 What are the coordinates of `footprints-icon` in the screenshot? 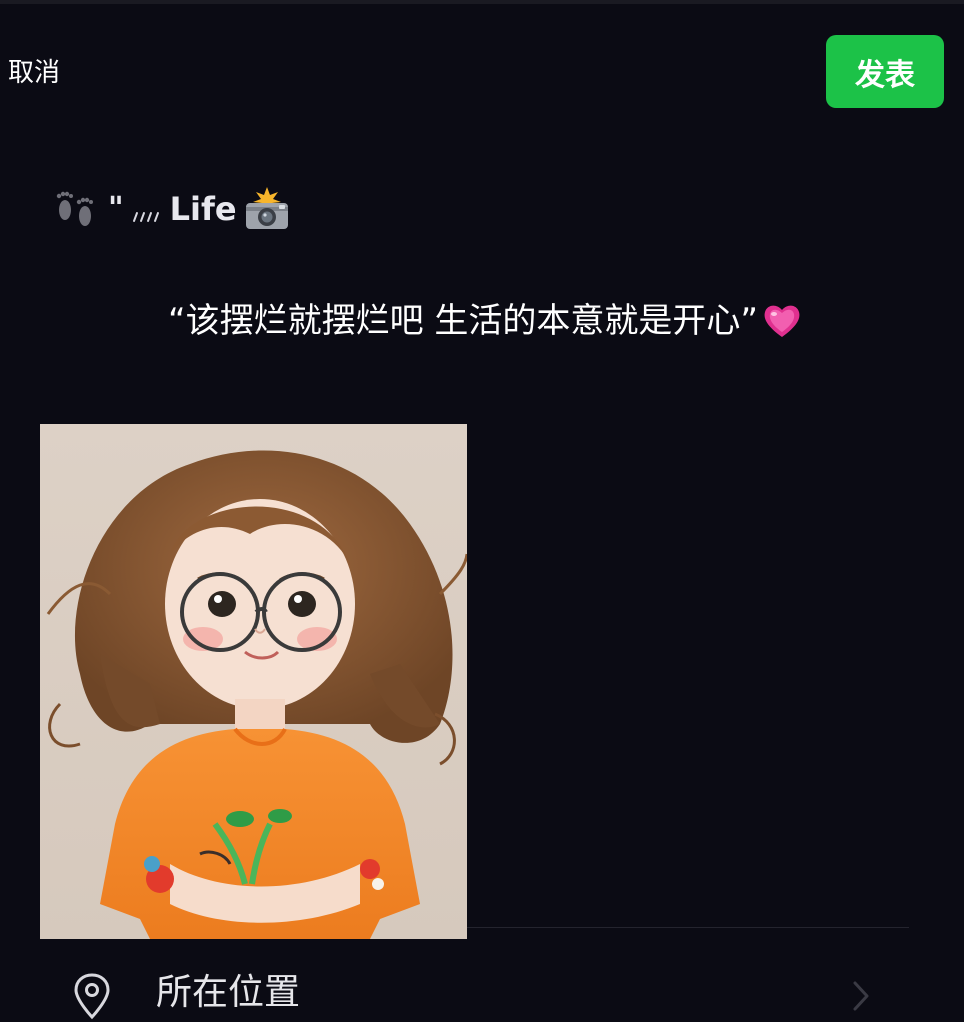 It's located at (74, 208).